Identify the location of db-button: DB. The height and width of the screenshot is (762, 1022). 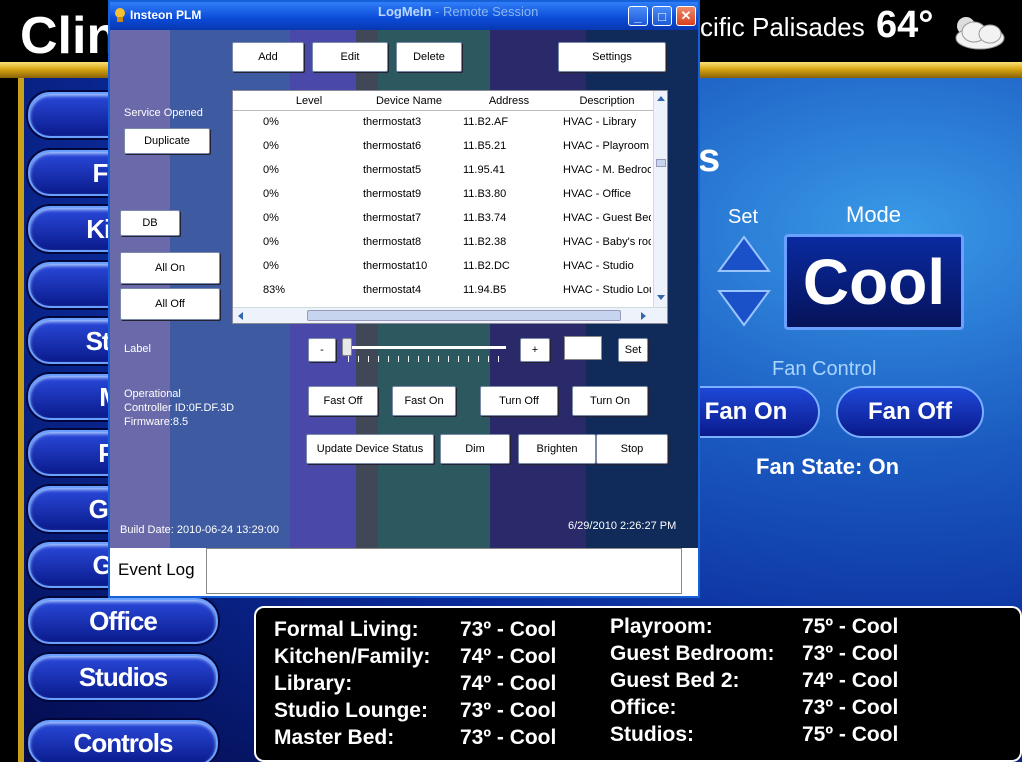
(150, 223).